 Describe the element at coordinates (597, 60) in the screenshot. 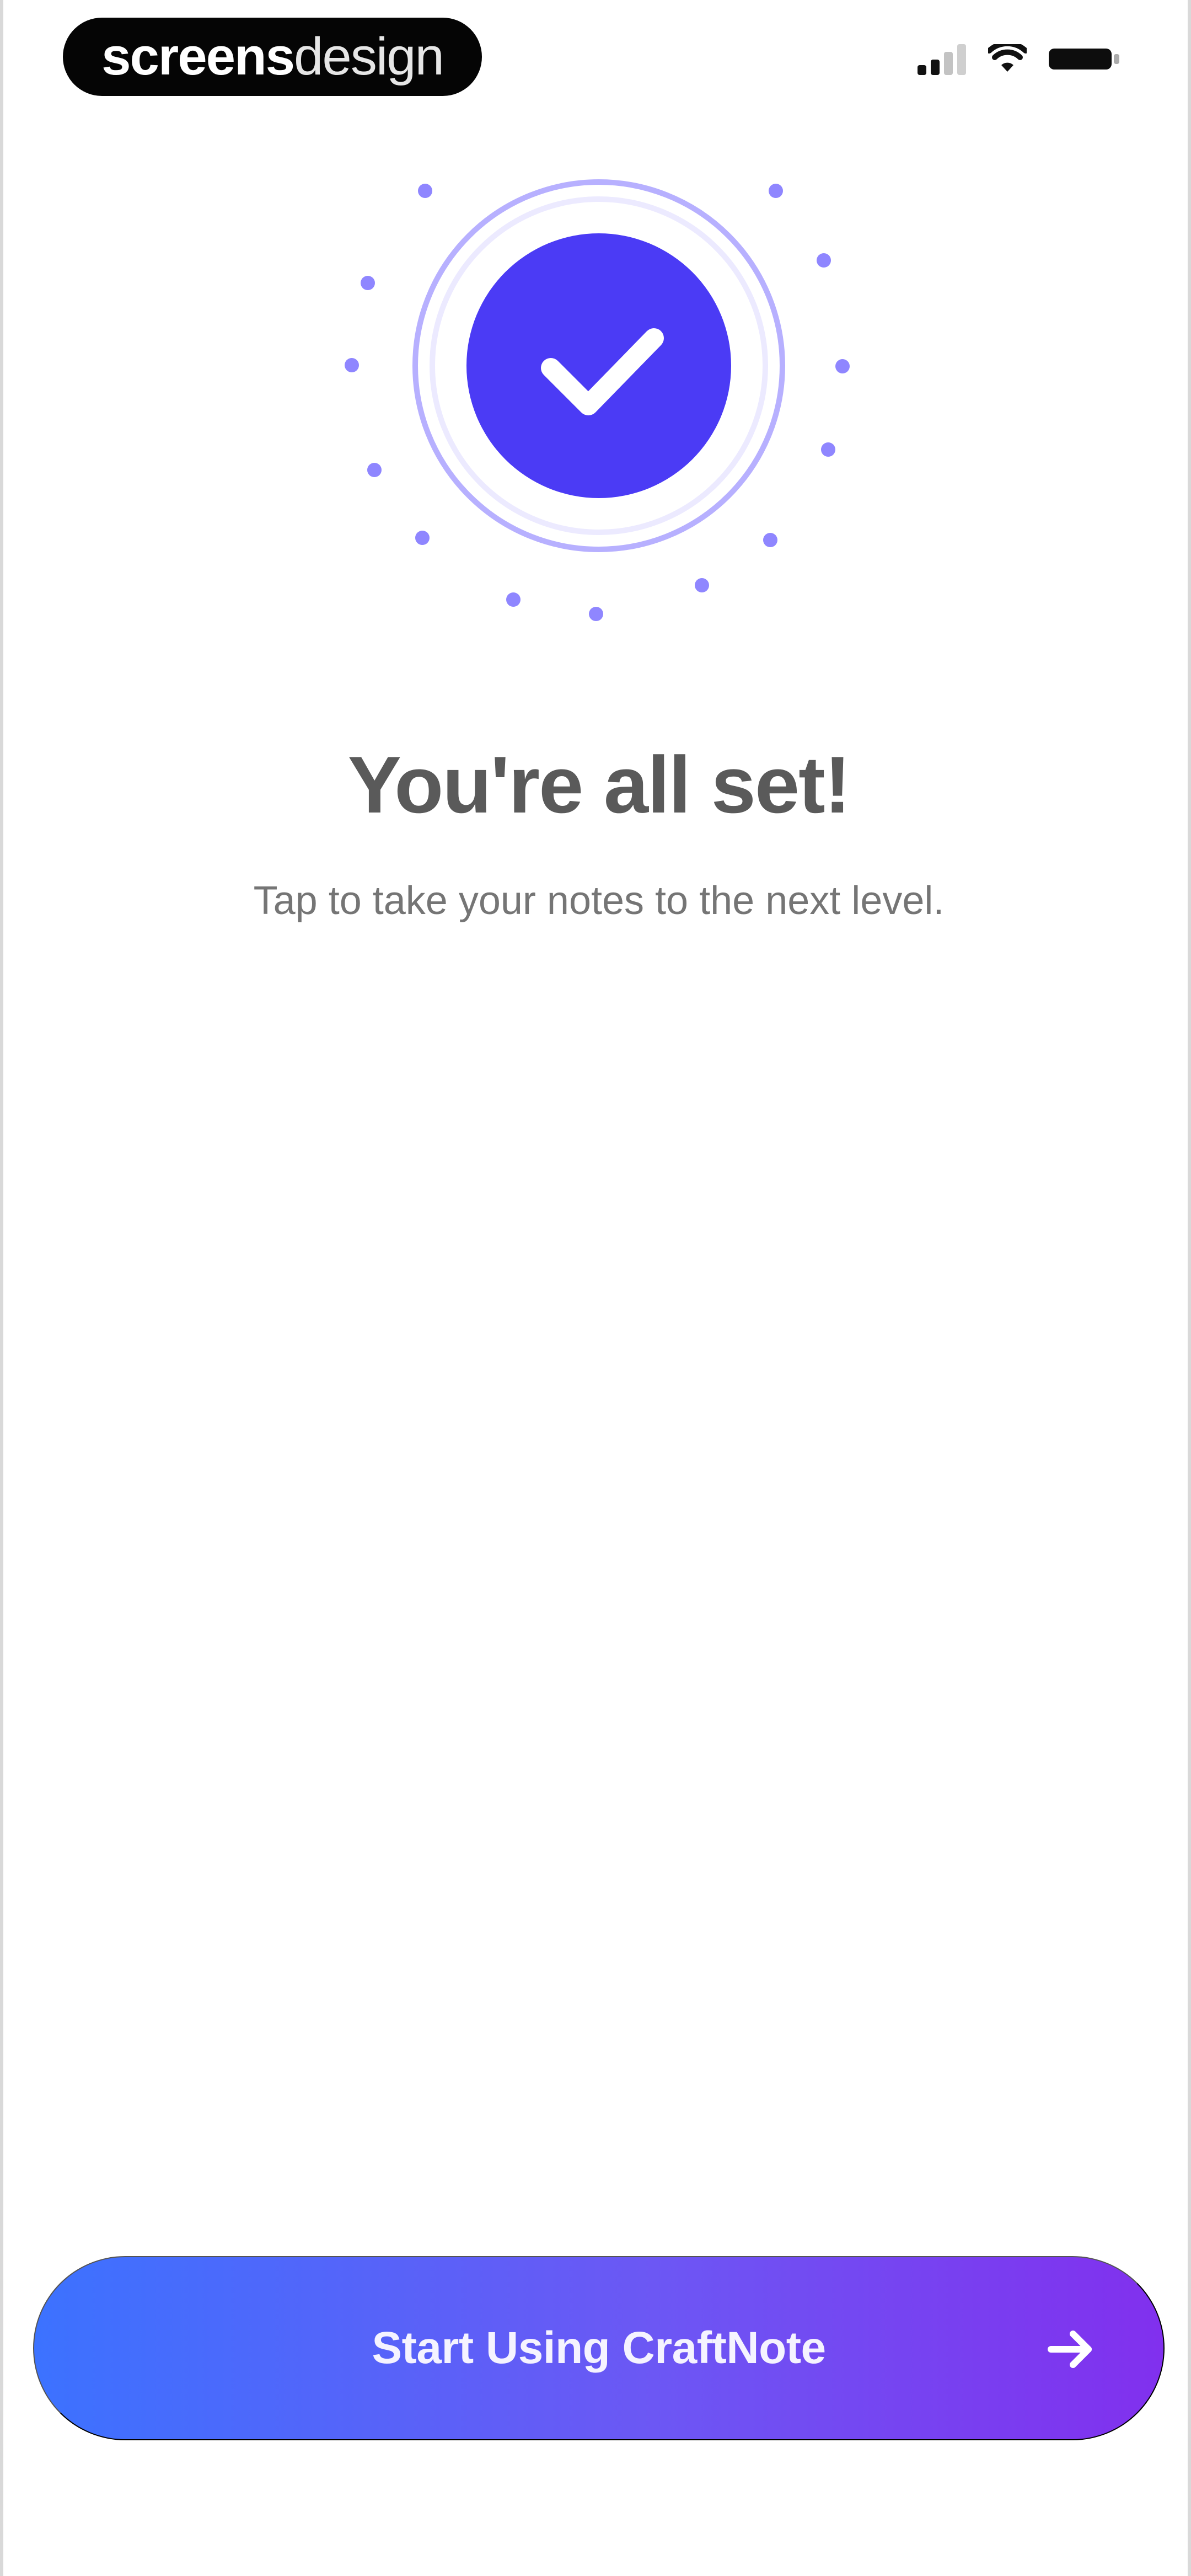

I see `status-bar: screens design` at that location.